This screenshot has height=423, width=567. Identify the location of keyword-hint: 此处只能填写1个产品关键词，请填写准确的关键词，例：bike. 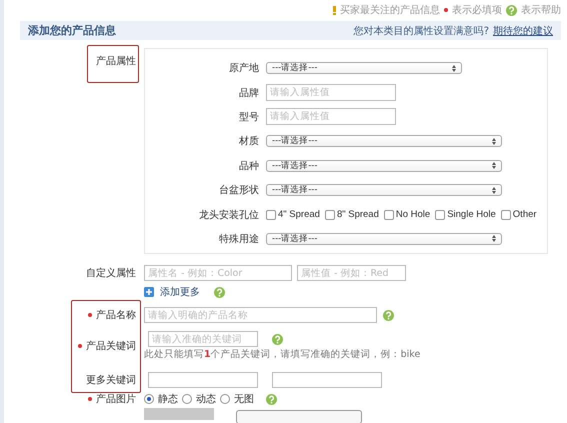
(282, 354).